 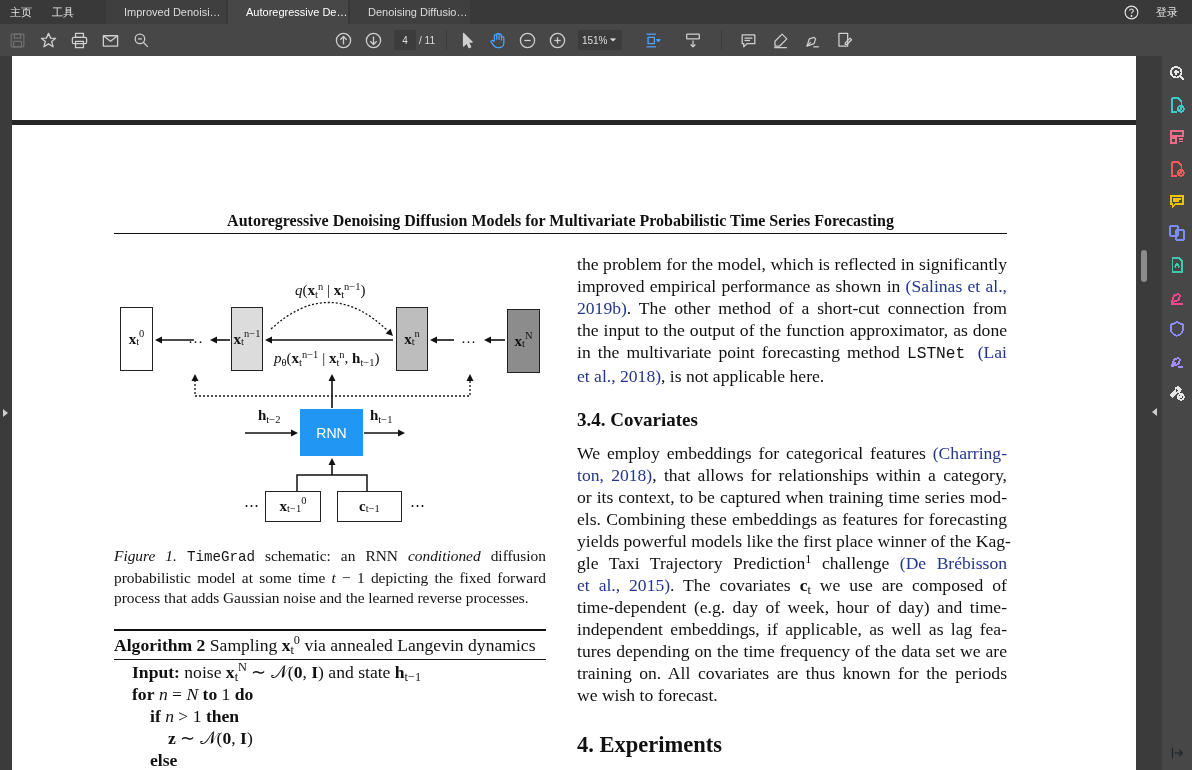 I want to click on algorithm-line: if n > 1 then, so click(x=195, y=715).